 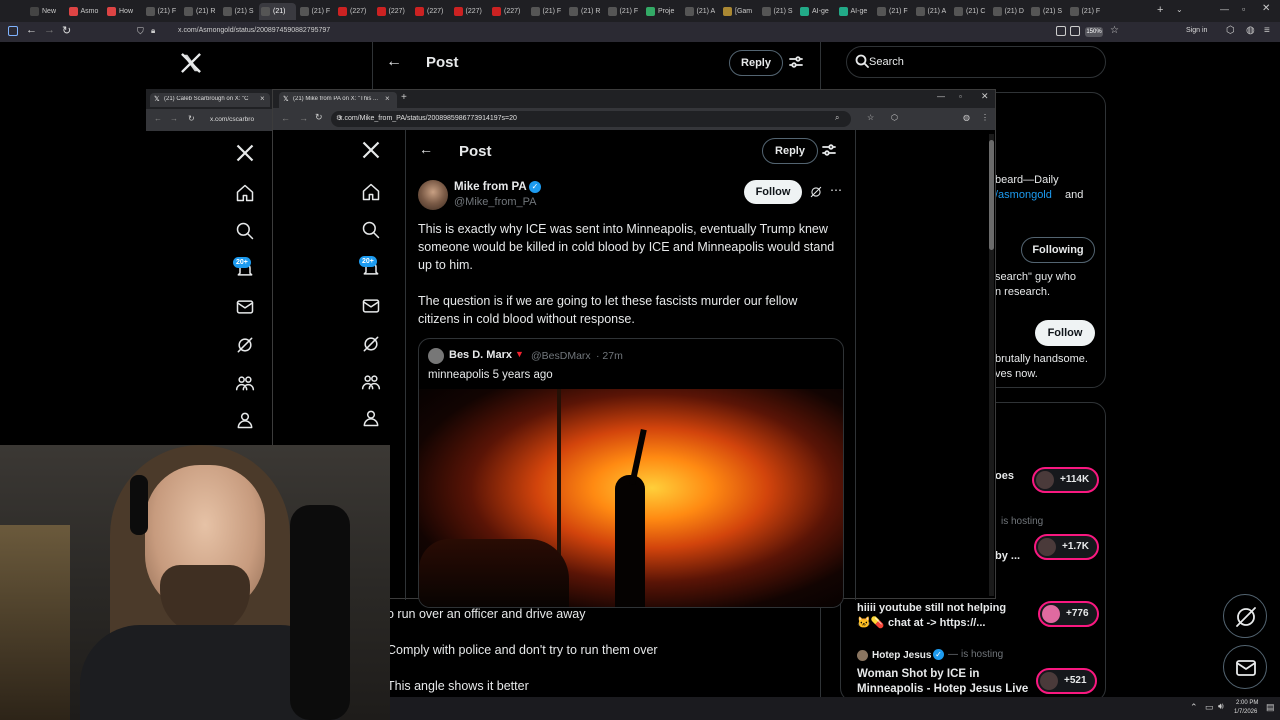 I want to click on tray-chevron-icon: ⌃, so click(x=1194, y=707).